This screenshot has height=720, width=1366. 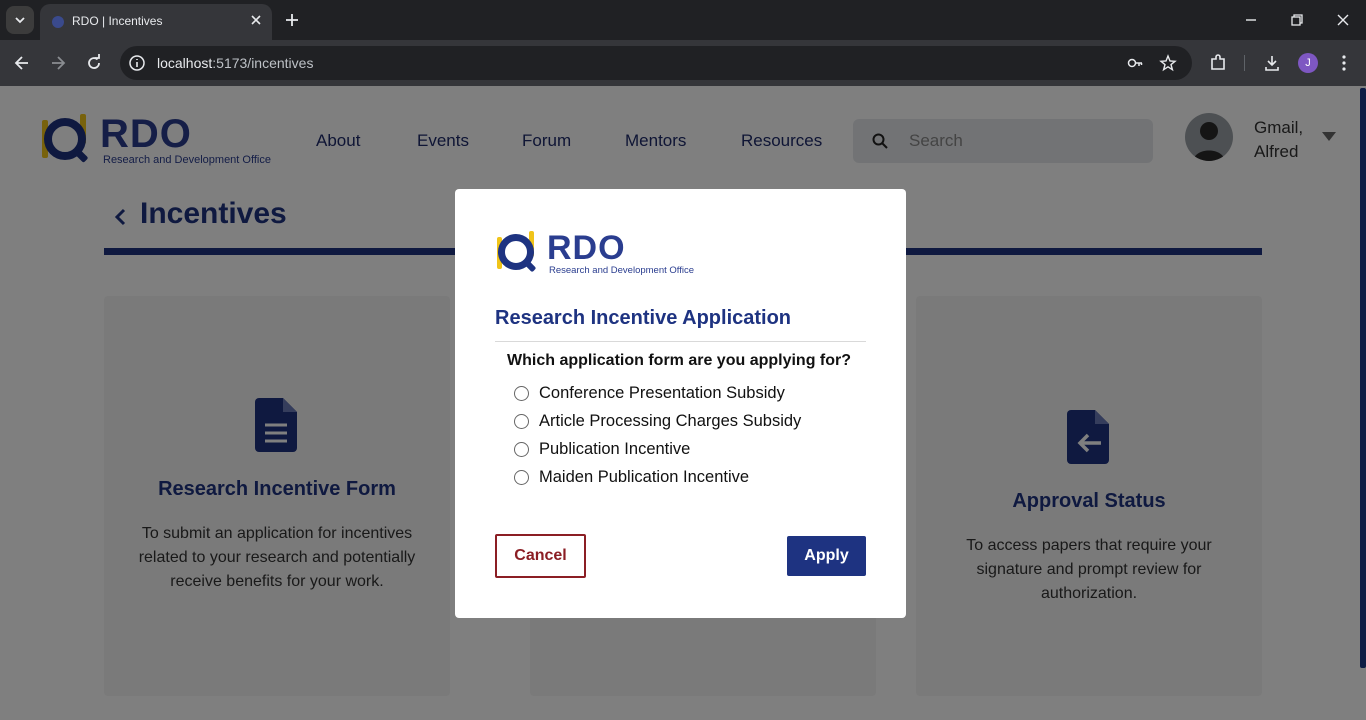 What do you see at coordinates (622, 270) in the screenshot?
I see `logo-subtitle: Research and Development Office` at bounding box center [622, 270].